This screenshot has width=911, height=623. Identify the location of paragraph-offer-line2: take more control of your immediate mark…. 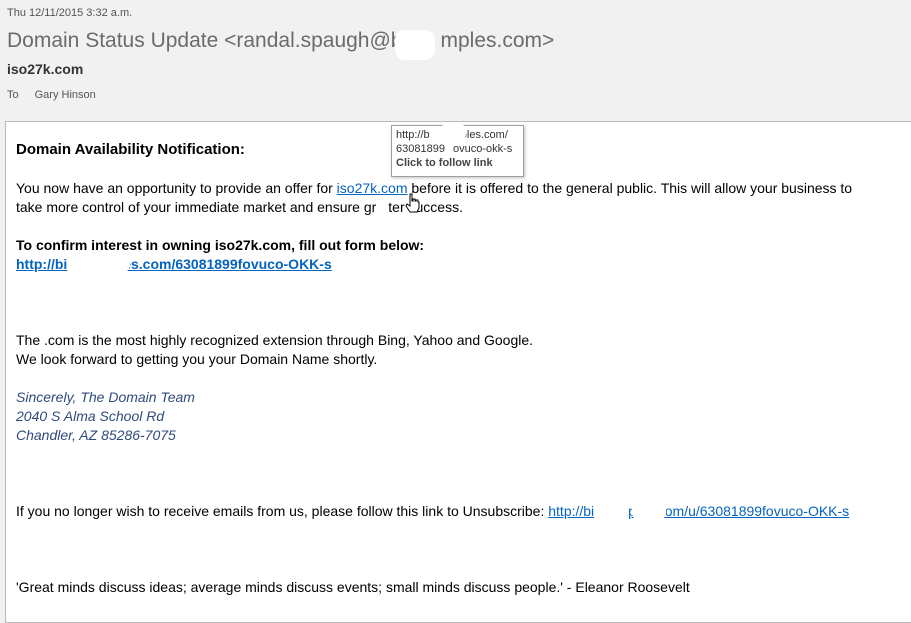
(239, 207).